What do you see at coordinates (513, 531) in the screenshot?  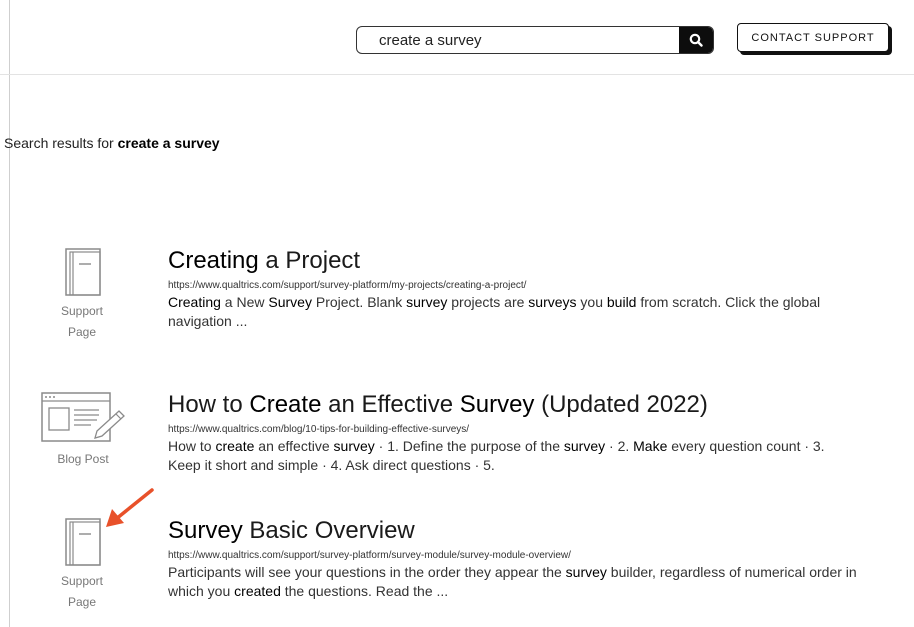 I see `result-title: Survey Basic Overview` at bounding box center [513, 531].